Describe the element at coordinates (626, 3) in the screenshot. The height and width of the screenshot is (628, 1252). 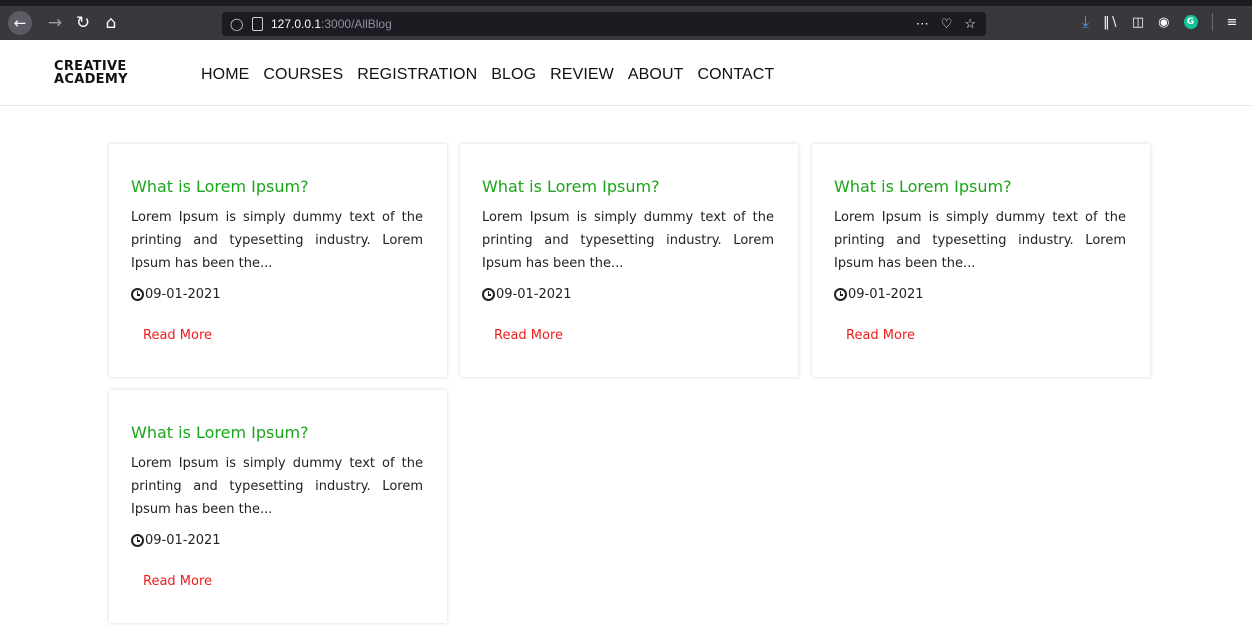
I see `tab-strip` at that location.